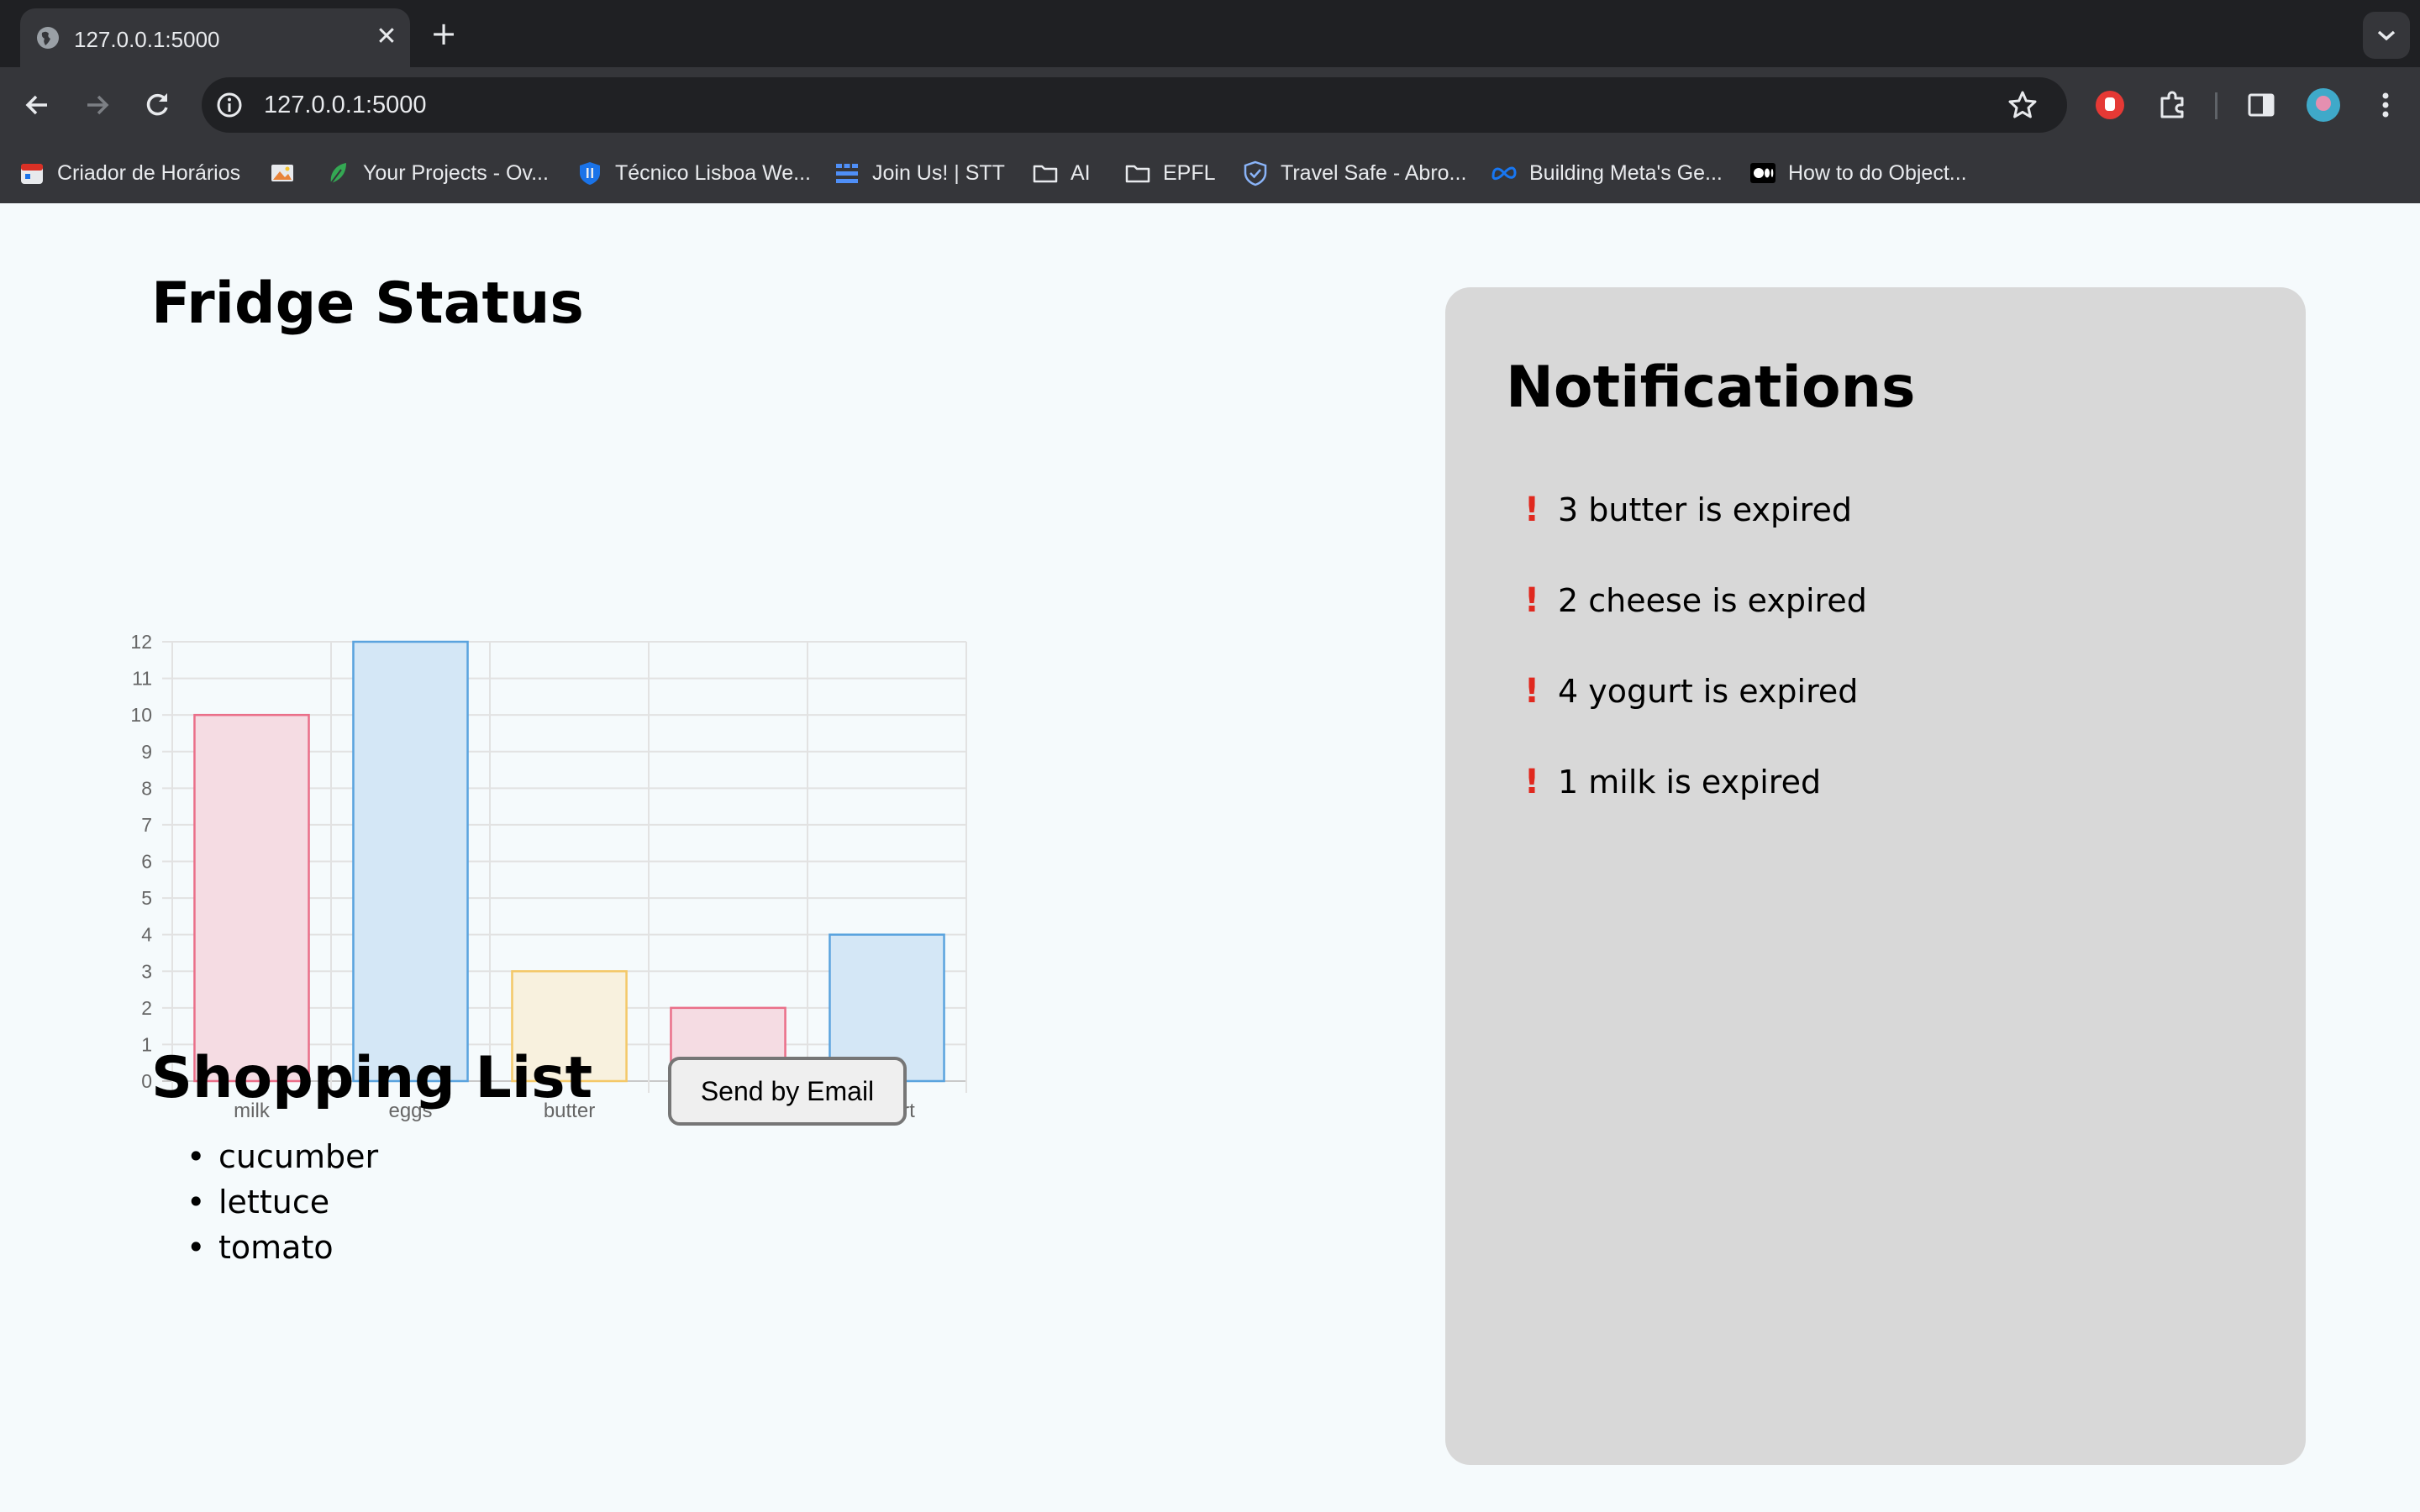 The width and height of the screenshot is (2420, 1512). What do you see at coordinates (1763, 173) in the screenshot?
I see `medium-icon` at bounding box center [1763, 173].